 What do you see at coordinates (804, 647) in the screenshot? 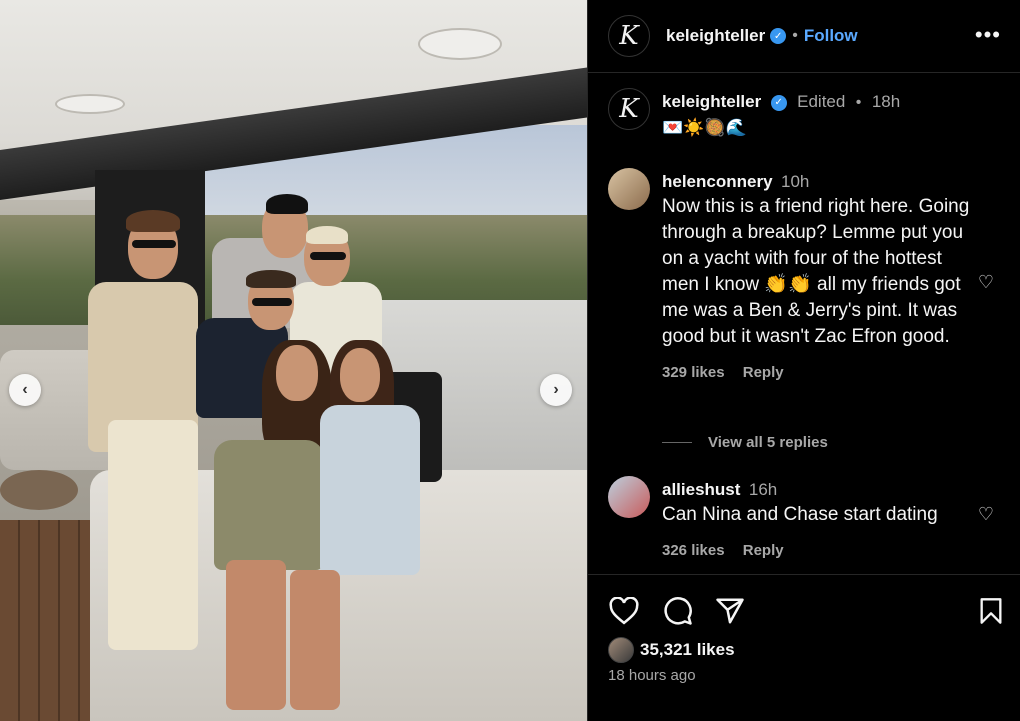
I see `post-actions: 35,321 likes 18 hours ago` at bounding box center [804, 647].